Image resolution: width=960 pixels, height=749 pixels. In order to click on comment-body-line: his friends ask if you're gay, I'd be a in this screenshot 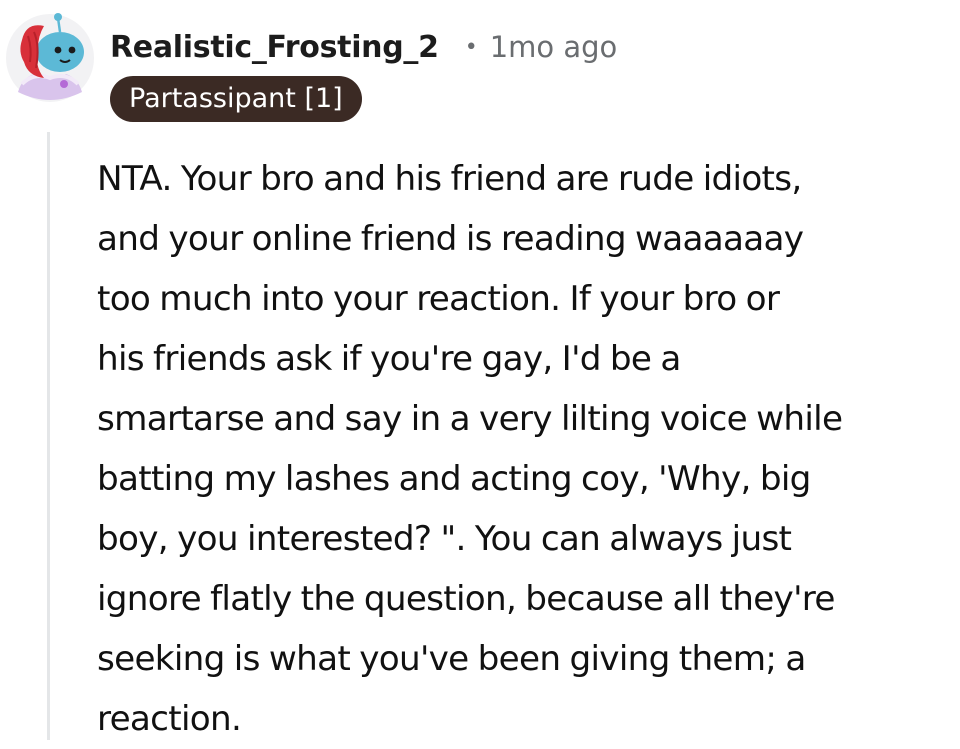, I will do `click(389, 359)`.